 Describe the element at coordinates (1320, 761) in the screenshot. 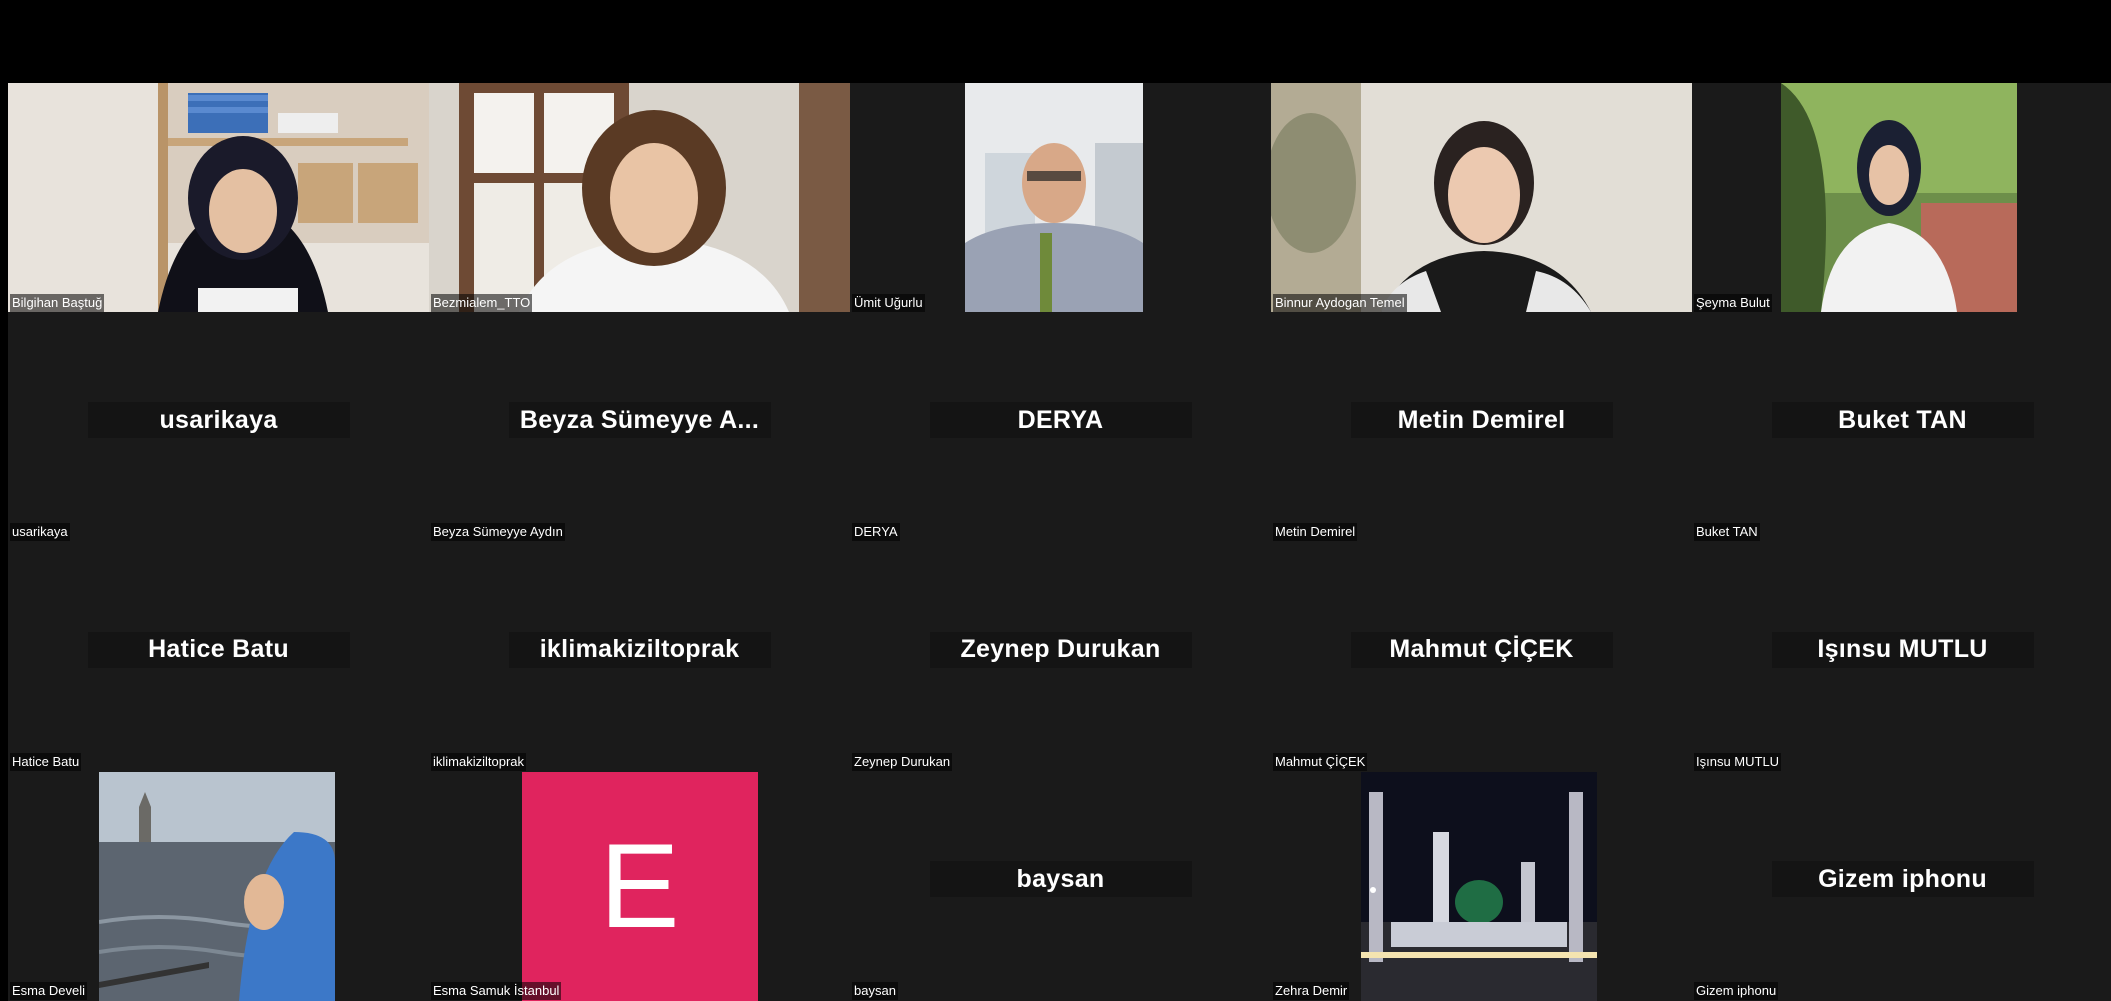

I see `participant-name-label: Mahmut ÇİÇEK` at that location.